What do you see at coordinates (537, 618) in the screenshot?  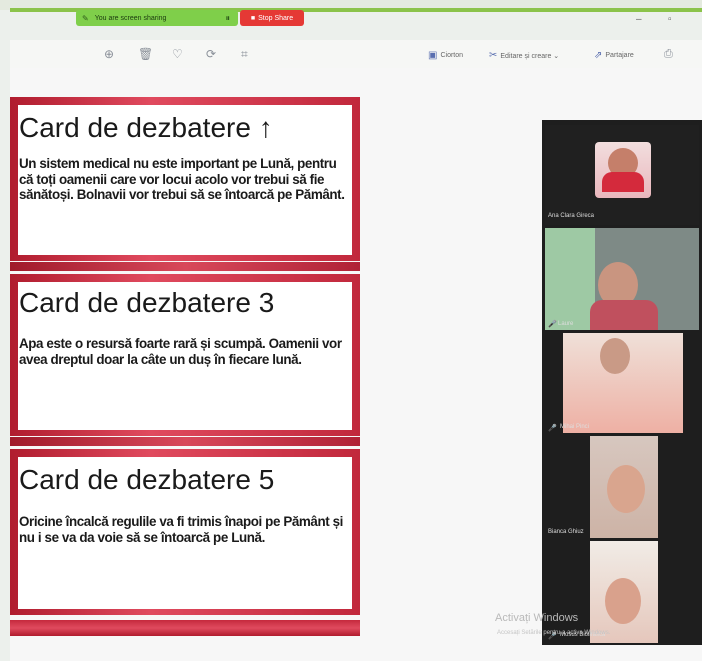 I see `windows-activation-watermark: Activați Windows` at bounding box center [537, 618].